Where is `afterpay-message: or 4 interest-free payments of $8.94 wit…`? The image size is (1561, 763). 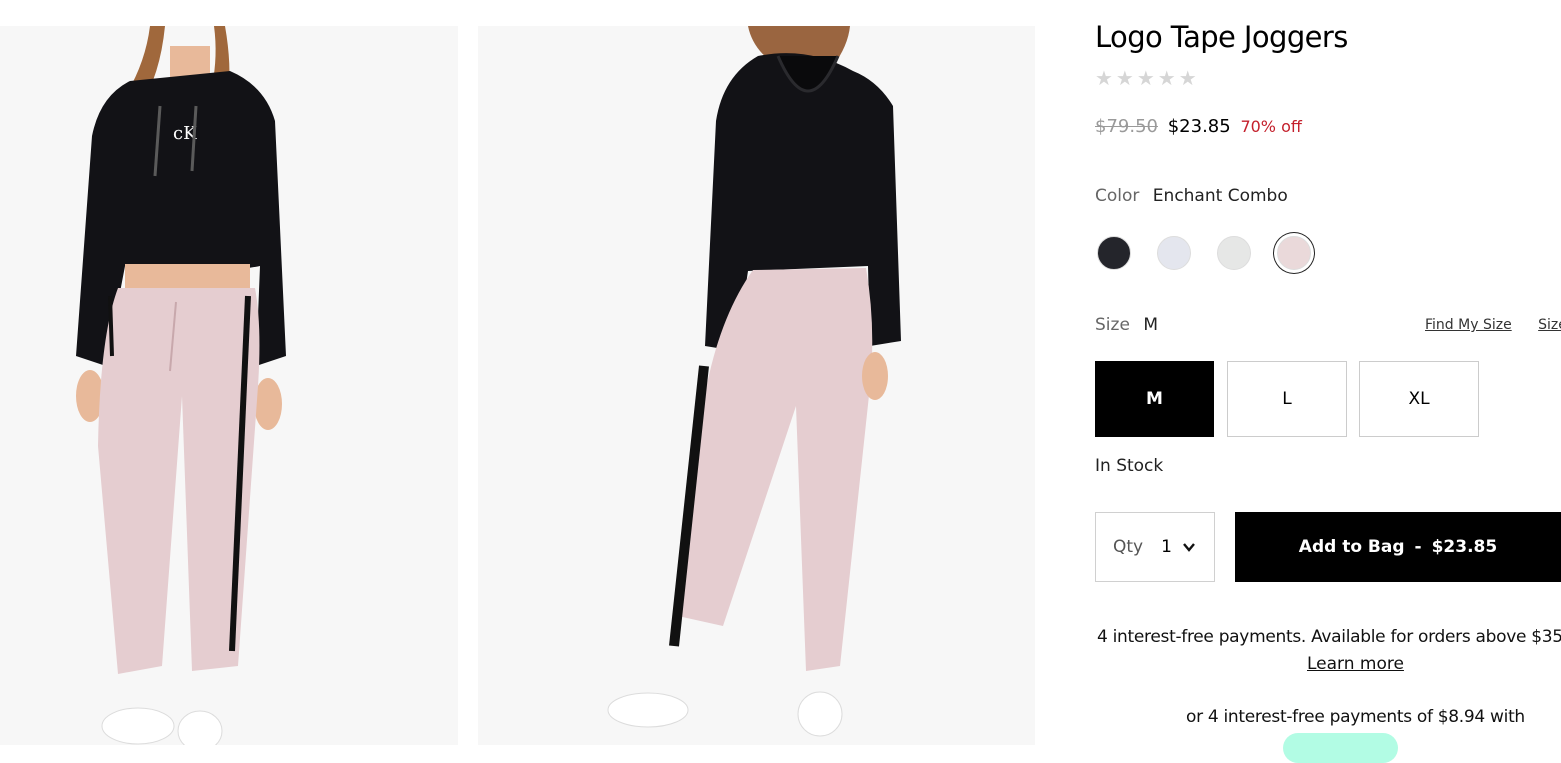 afterpay-message: or 4 interest-free payments of $8.94 wit… is located at coordinates (1355, 717).